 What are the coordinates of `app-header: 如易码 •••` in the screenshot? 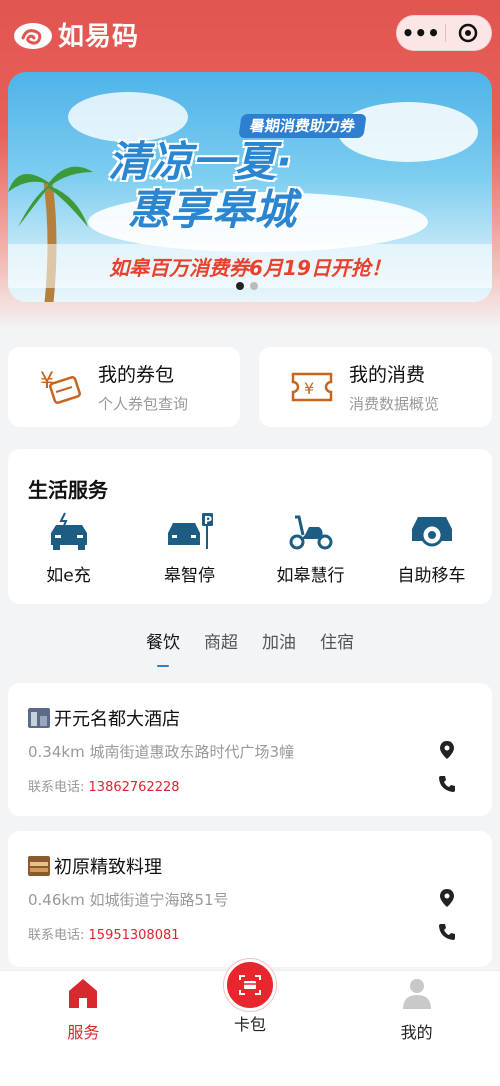 It's located at (250, 34).